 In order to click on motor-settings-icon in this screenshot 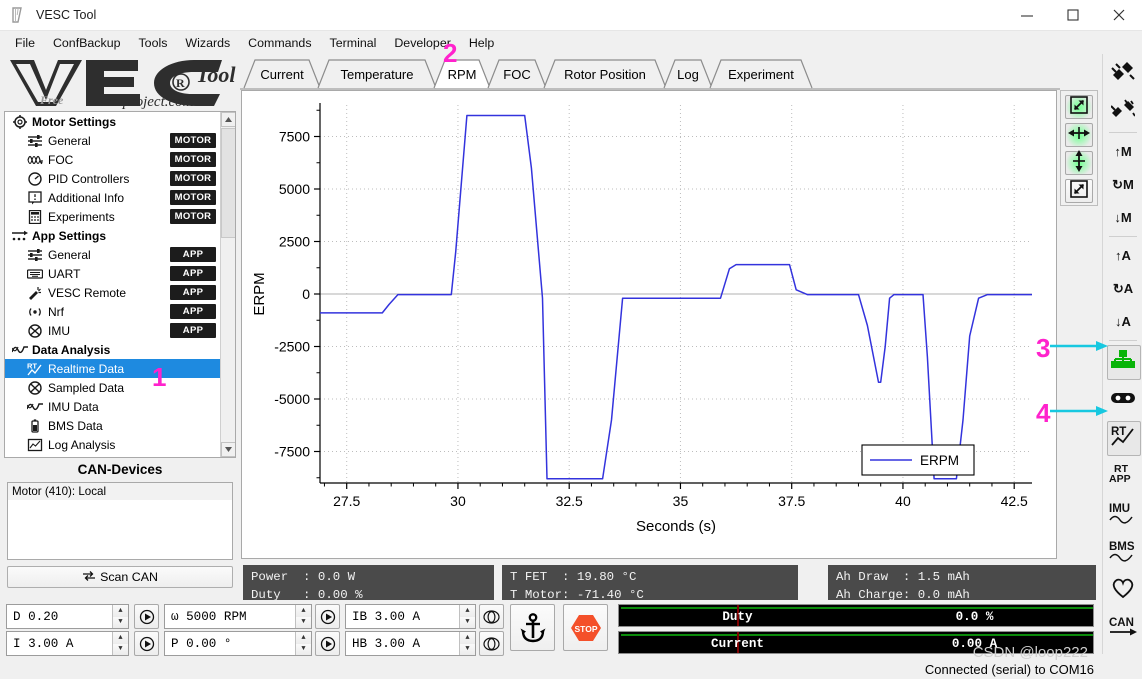, I will do `click(1123, 362)`.